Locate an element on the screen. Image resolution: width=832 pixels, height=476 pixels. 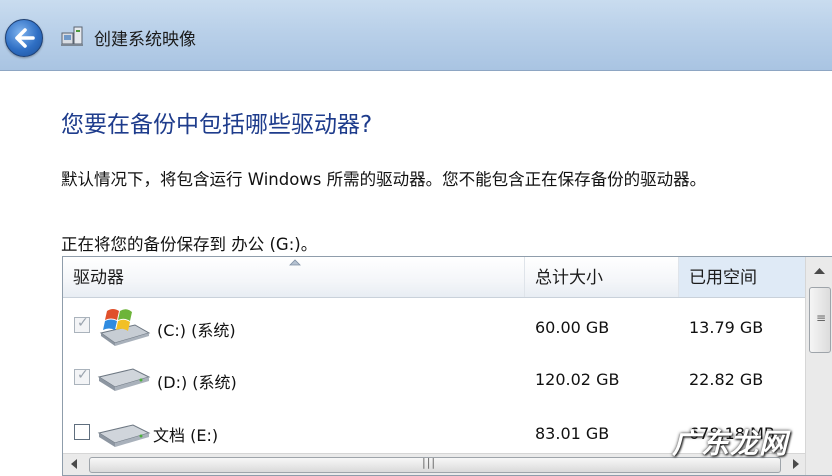
column-header-used-space-label: 已用空间 is located at coordinates (723, 278).